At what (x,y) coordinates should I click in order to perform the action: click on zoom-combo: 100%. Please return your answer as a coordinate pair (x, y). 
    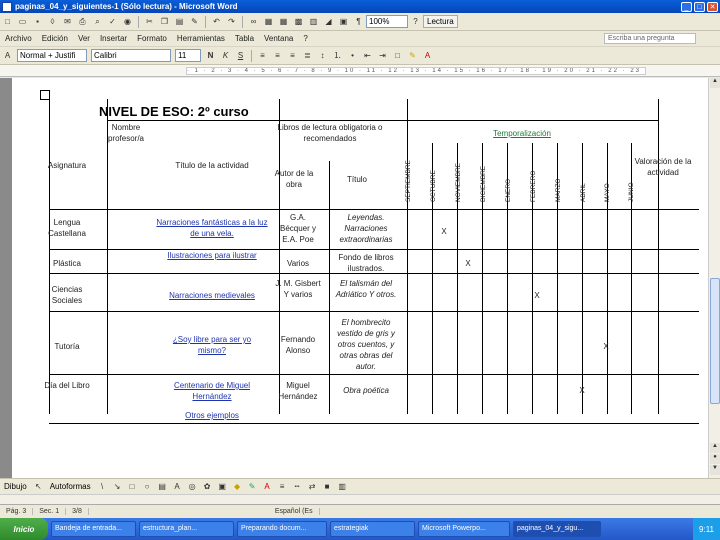
    Looking at the image, I should click on (387, 21).